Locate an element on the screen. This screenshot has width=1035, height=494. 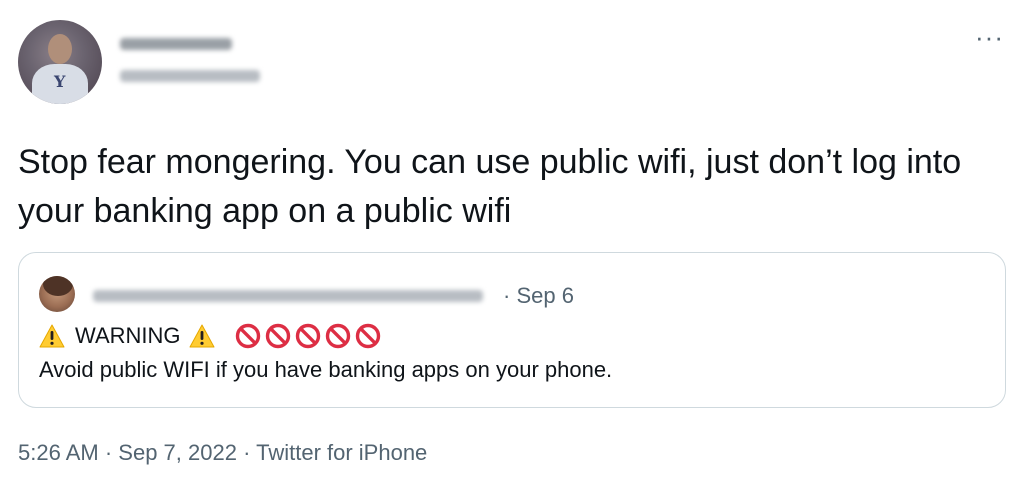
author-handle-redacted is located at coordinates (190, 76).